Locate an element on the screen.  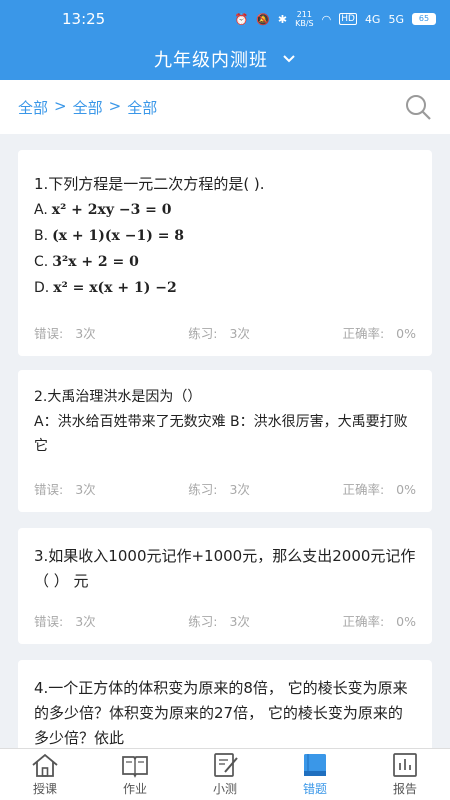
option-c: C. 3²x + 2 = 0 is located at coordinates (225, 262).